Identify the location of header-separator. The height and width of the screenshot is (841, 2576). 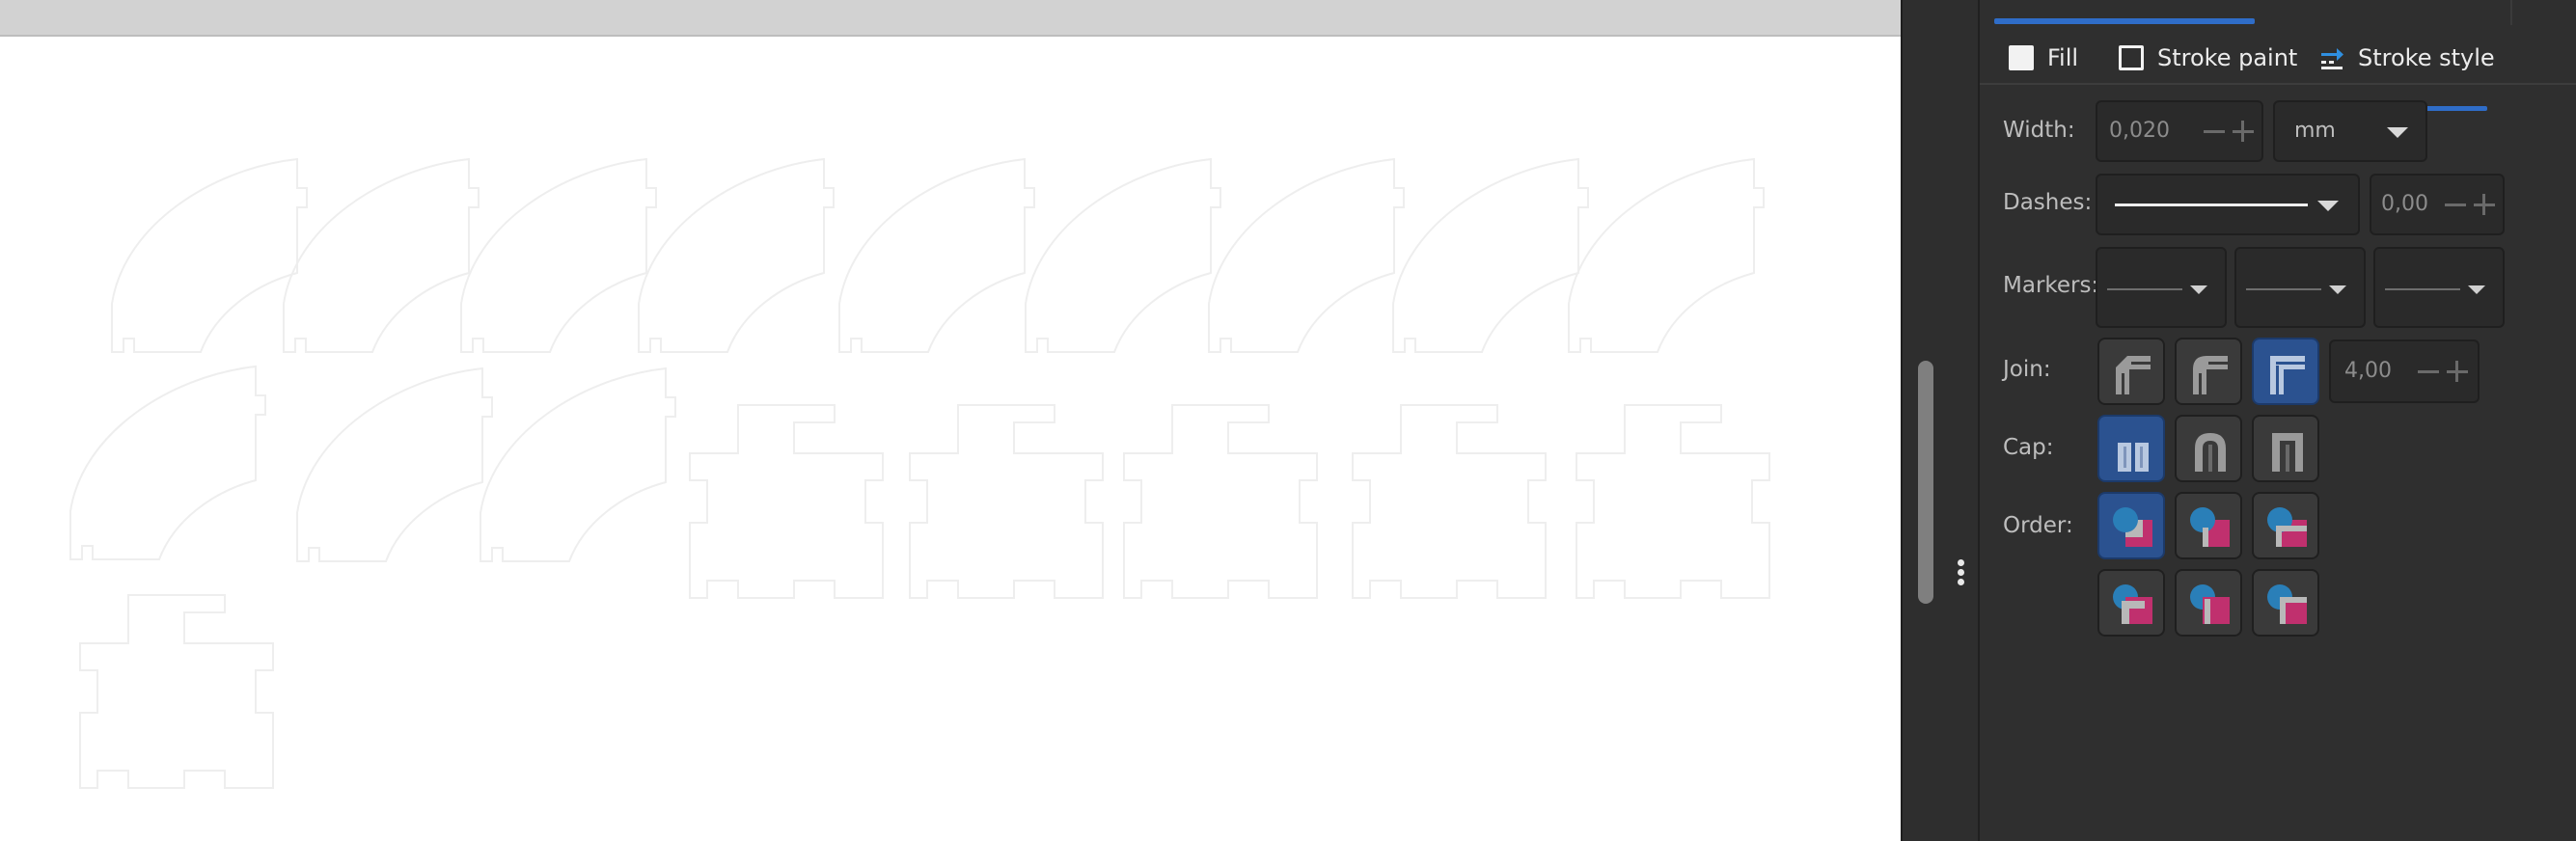
(2511, 12).